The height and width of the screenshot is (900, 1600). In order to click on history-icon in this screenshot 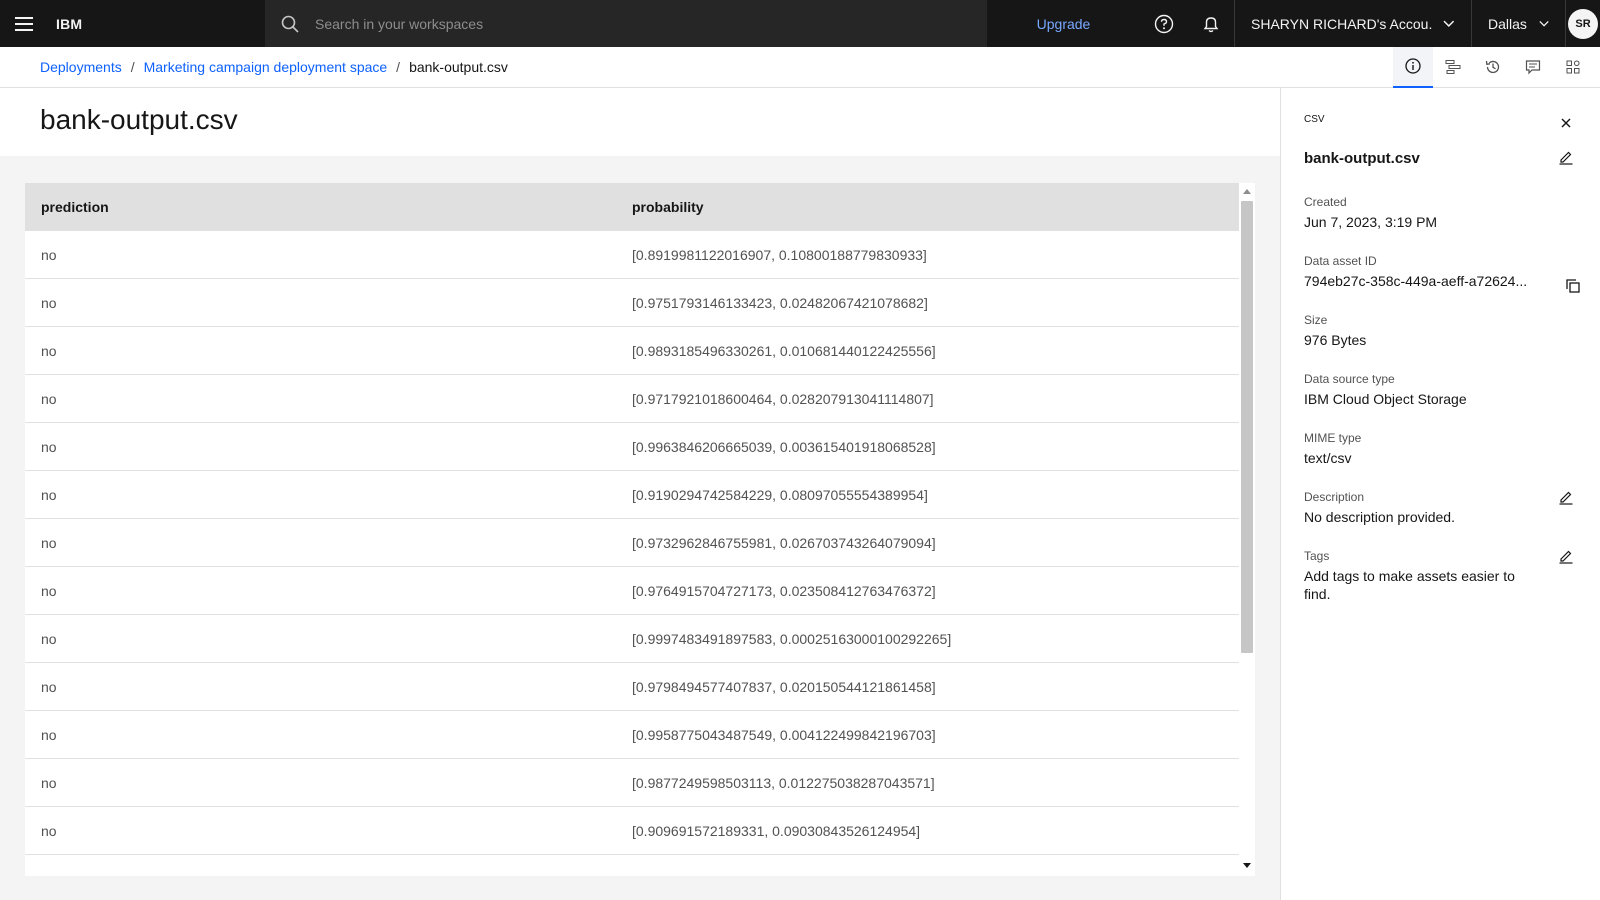, I will do `click(1493, 67)`.